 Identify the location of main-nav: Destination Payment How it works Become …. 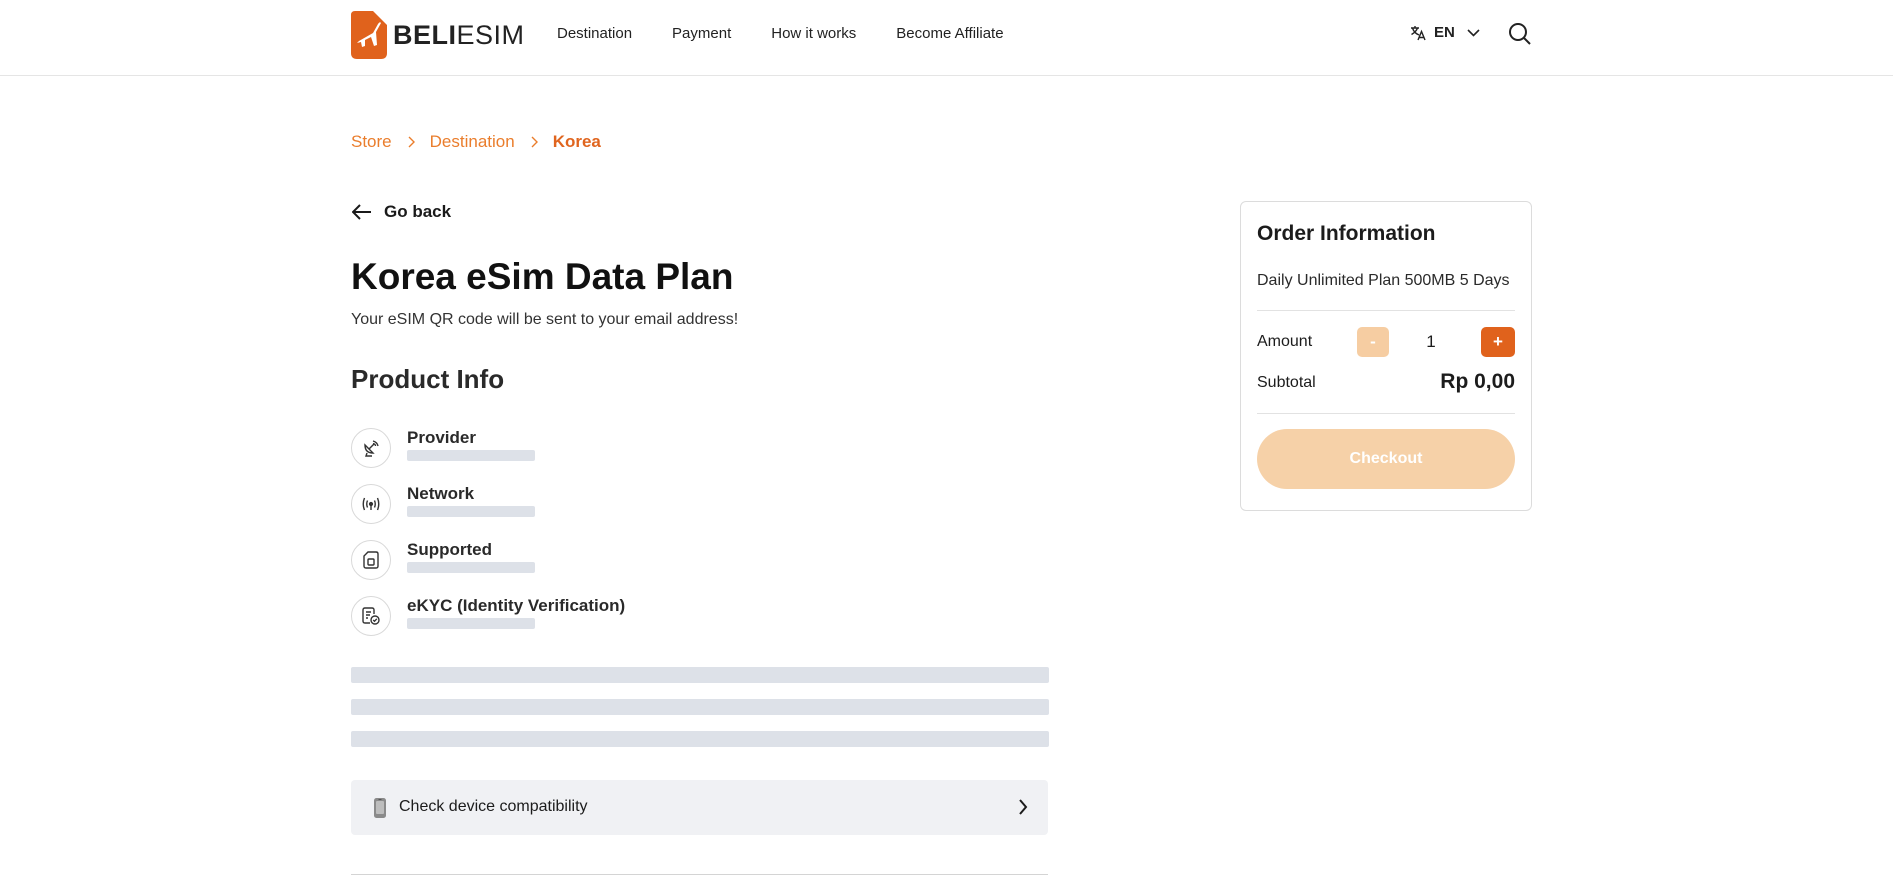
(800, 33).